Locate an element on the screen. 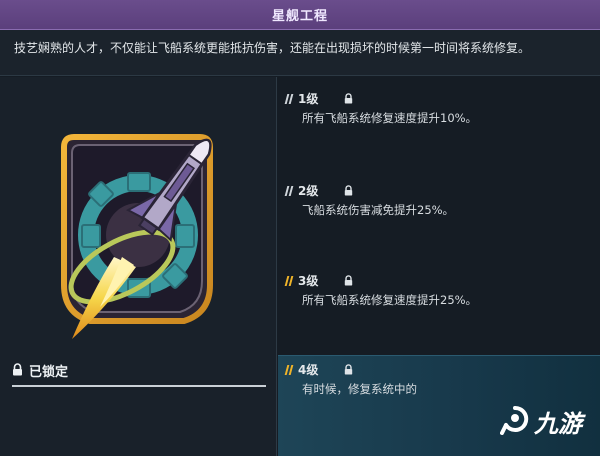  page-title: 星舰工程 is located at coordinates (299, 16).